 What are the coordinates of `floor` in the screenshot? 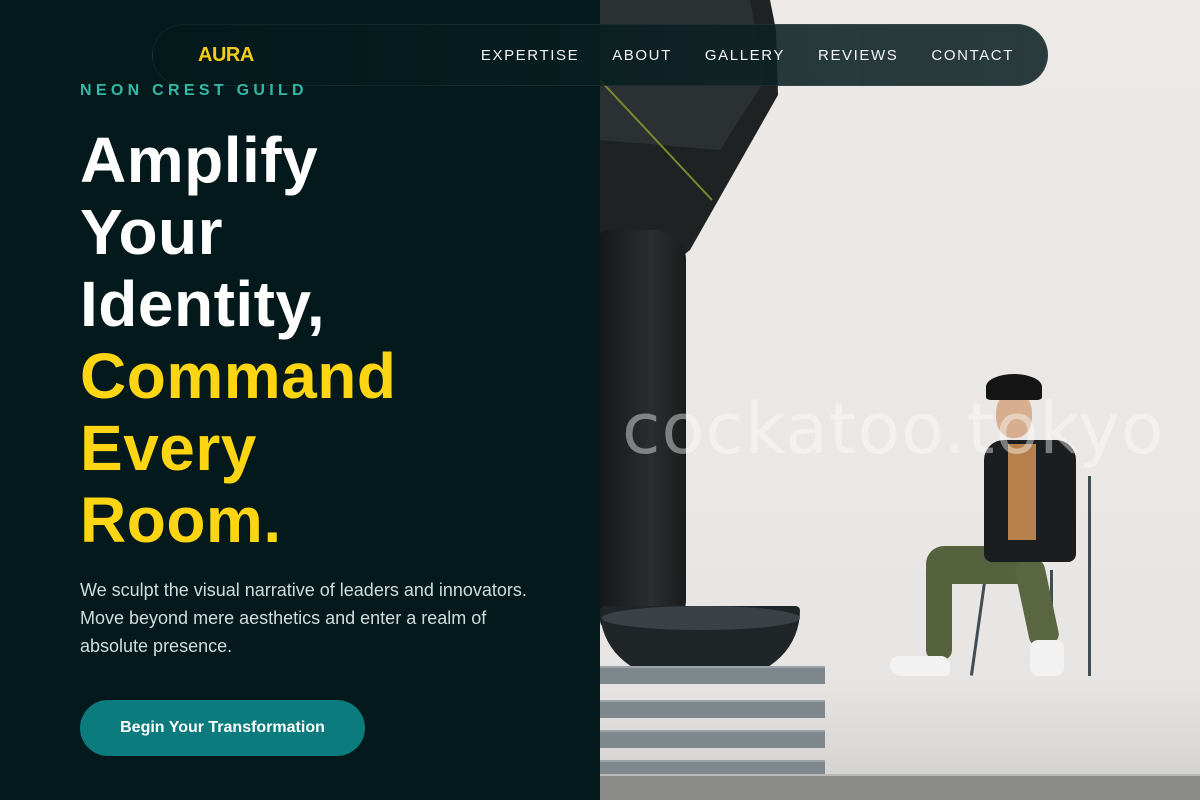 It's located at (900, 788).